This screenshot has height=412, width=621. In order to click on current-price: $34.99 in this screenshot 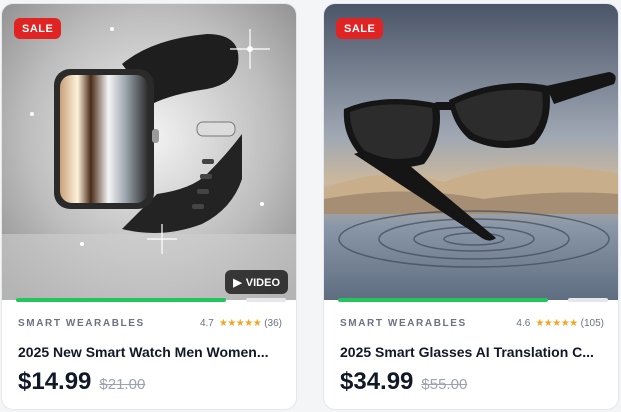, I will do `click(377, 381)`.